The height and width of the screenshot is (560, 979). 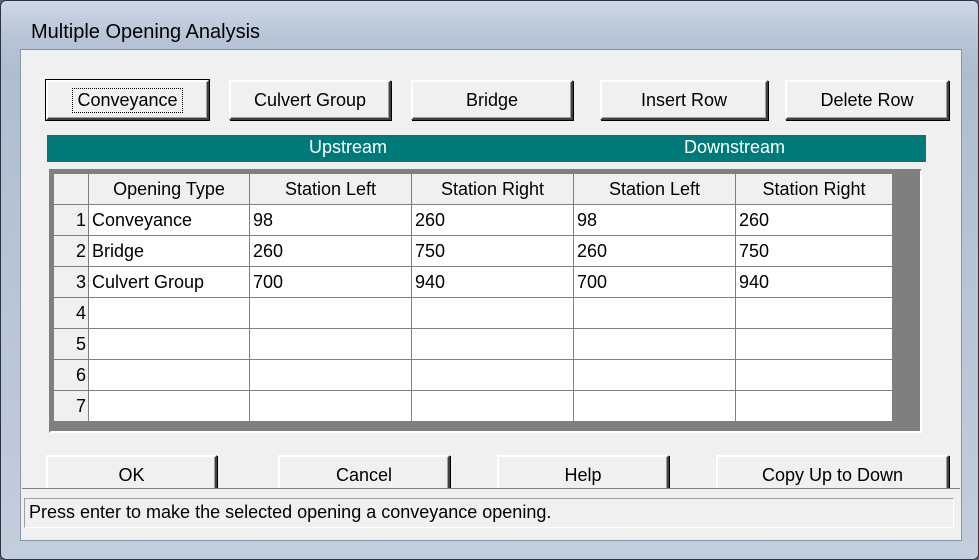 I want to click on table-row: 6, so click(x=473, y=375).